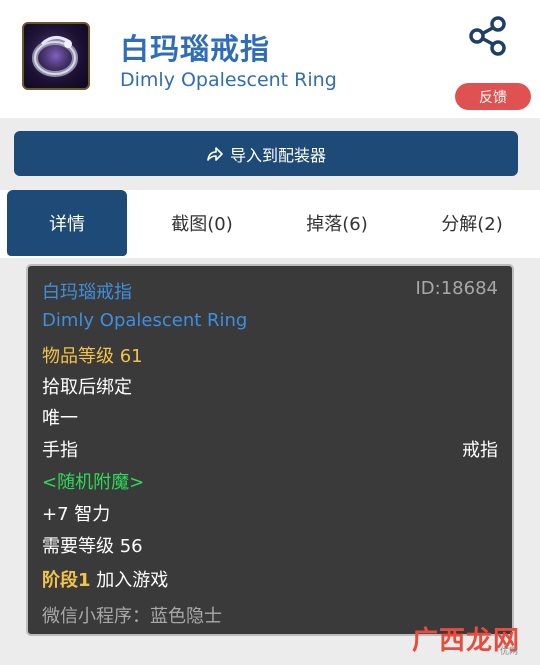  What do you see at coordinates (493, 96) in the screenshot?
I see `feedback-button: 反馈` at bounding box center [493, 96].